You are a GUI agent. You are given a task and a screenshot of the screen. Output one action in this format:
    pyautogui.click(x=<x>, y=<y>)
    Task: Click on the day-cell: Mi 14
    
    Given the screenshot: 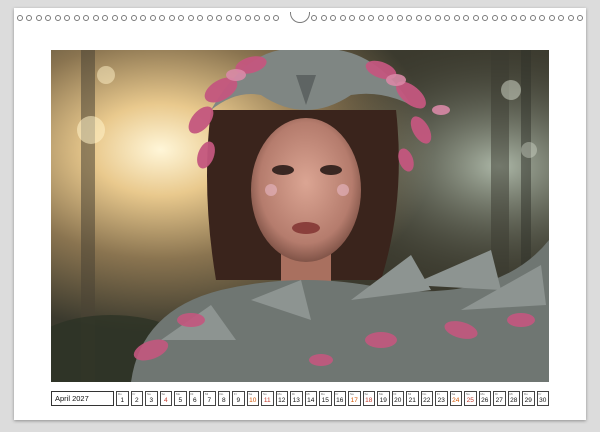 What is the action you would take?
    pyautogui.click(x=310, y=398)
    